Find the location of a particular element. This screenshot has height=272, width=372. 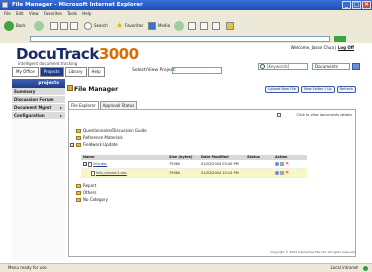

media-icon is located at coordinates (152, 26).